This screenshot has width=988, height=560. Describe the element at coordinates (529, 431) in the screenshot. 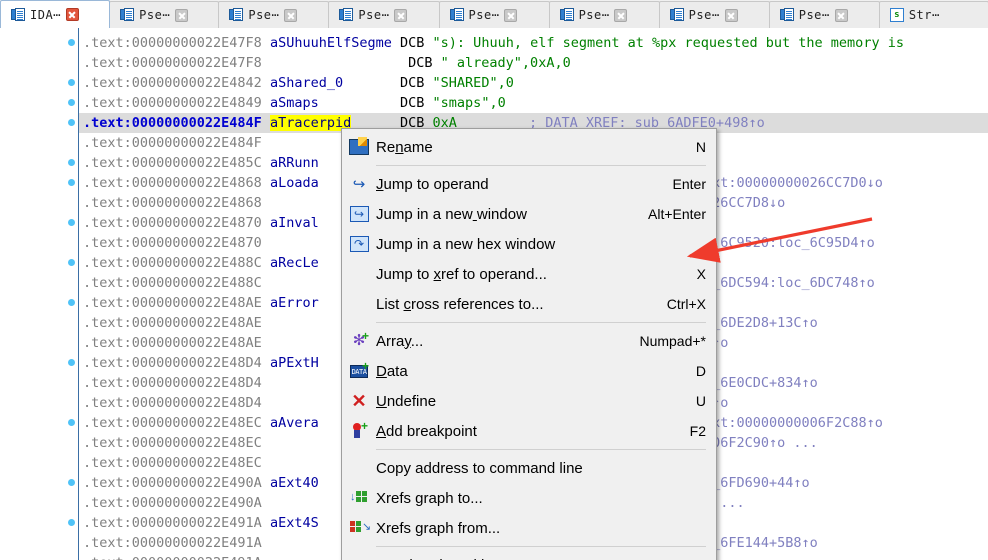

I see `menu-item-add-breakpoint: + Add breakpoint F2` at that location.